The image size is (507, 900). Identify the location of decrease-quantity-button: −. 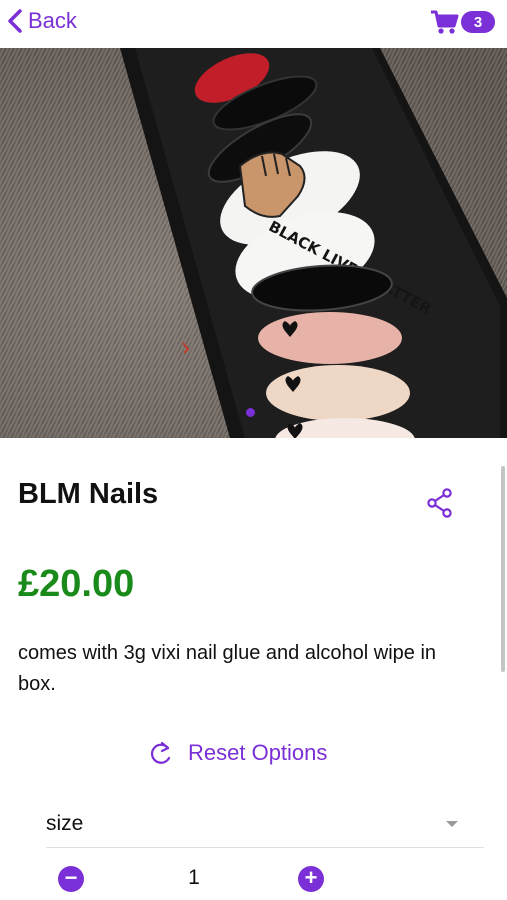
(71, 879).